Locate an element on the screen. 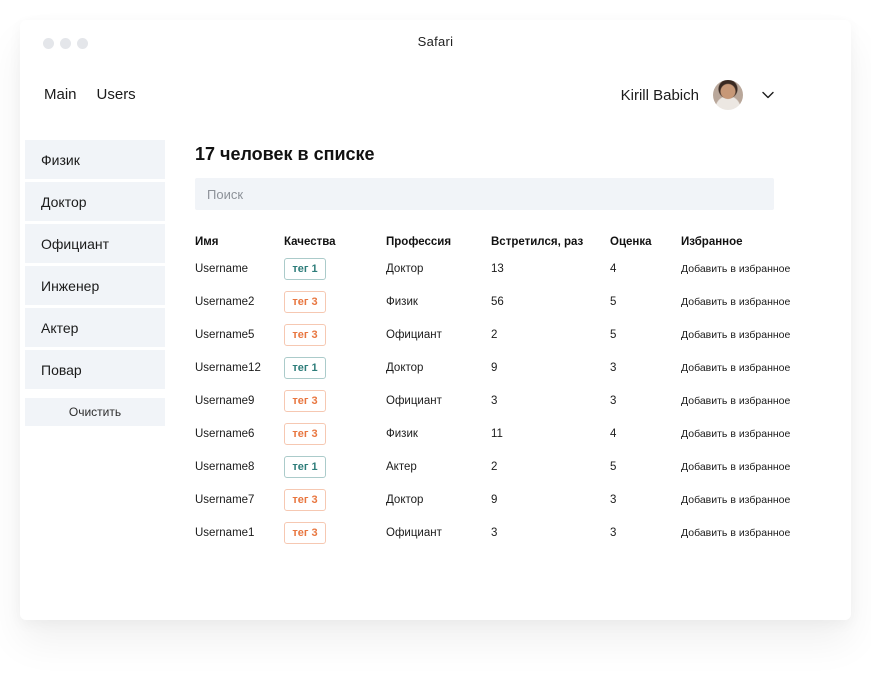  cell-name: Username is located at coordinates (222, 268).